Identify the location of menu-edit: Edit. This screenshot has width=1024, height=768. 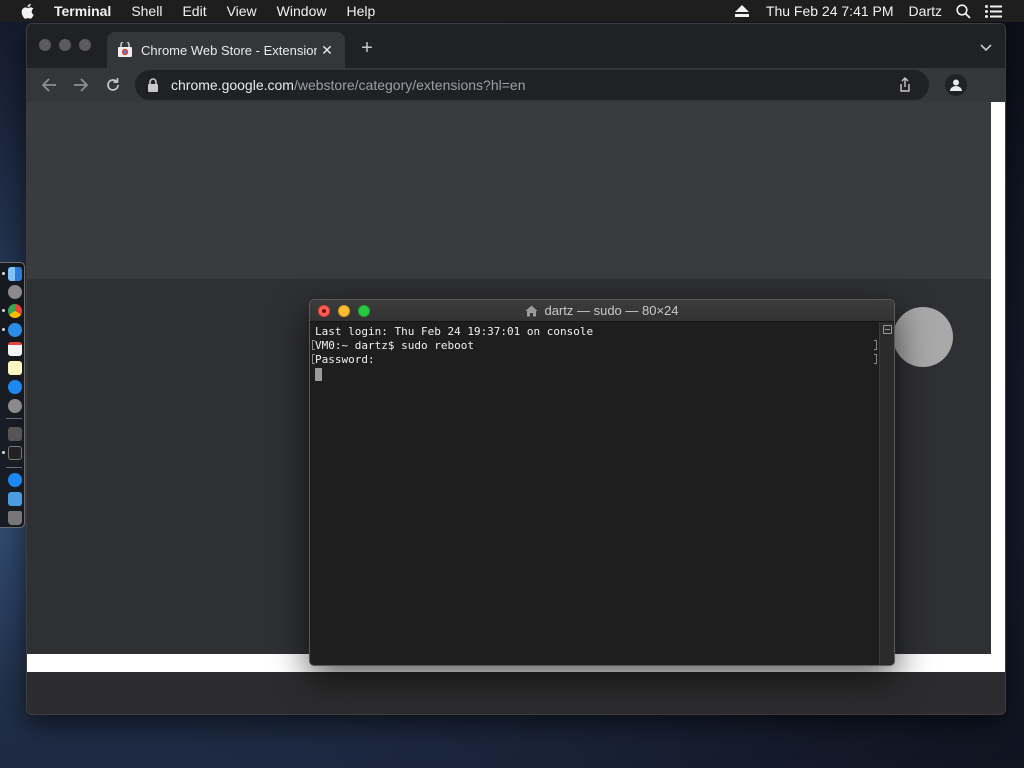
(194, 11).